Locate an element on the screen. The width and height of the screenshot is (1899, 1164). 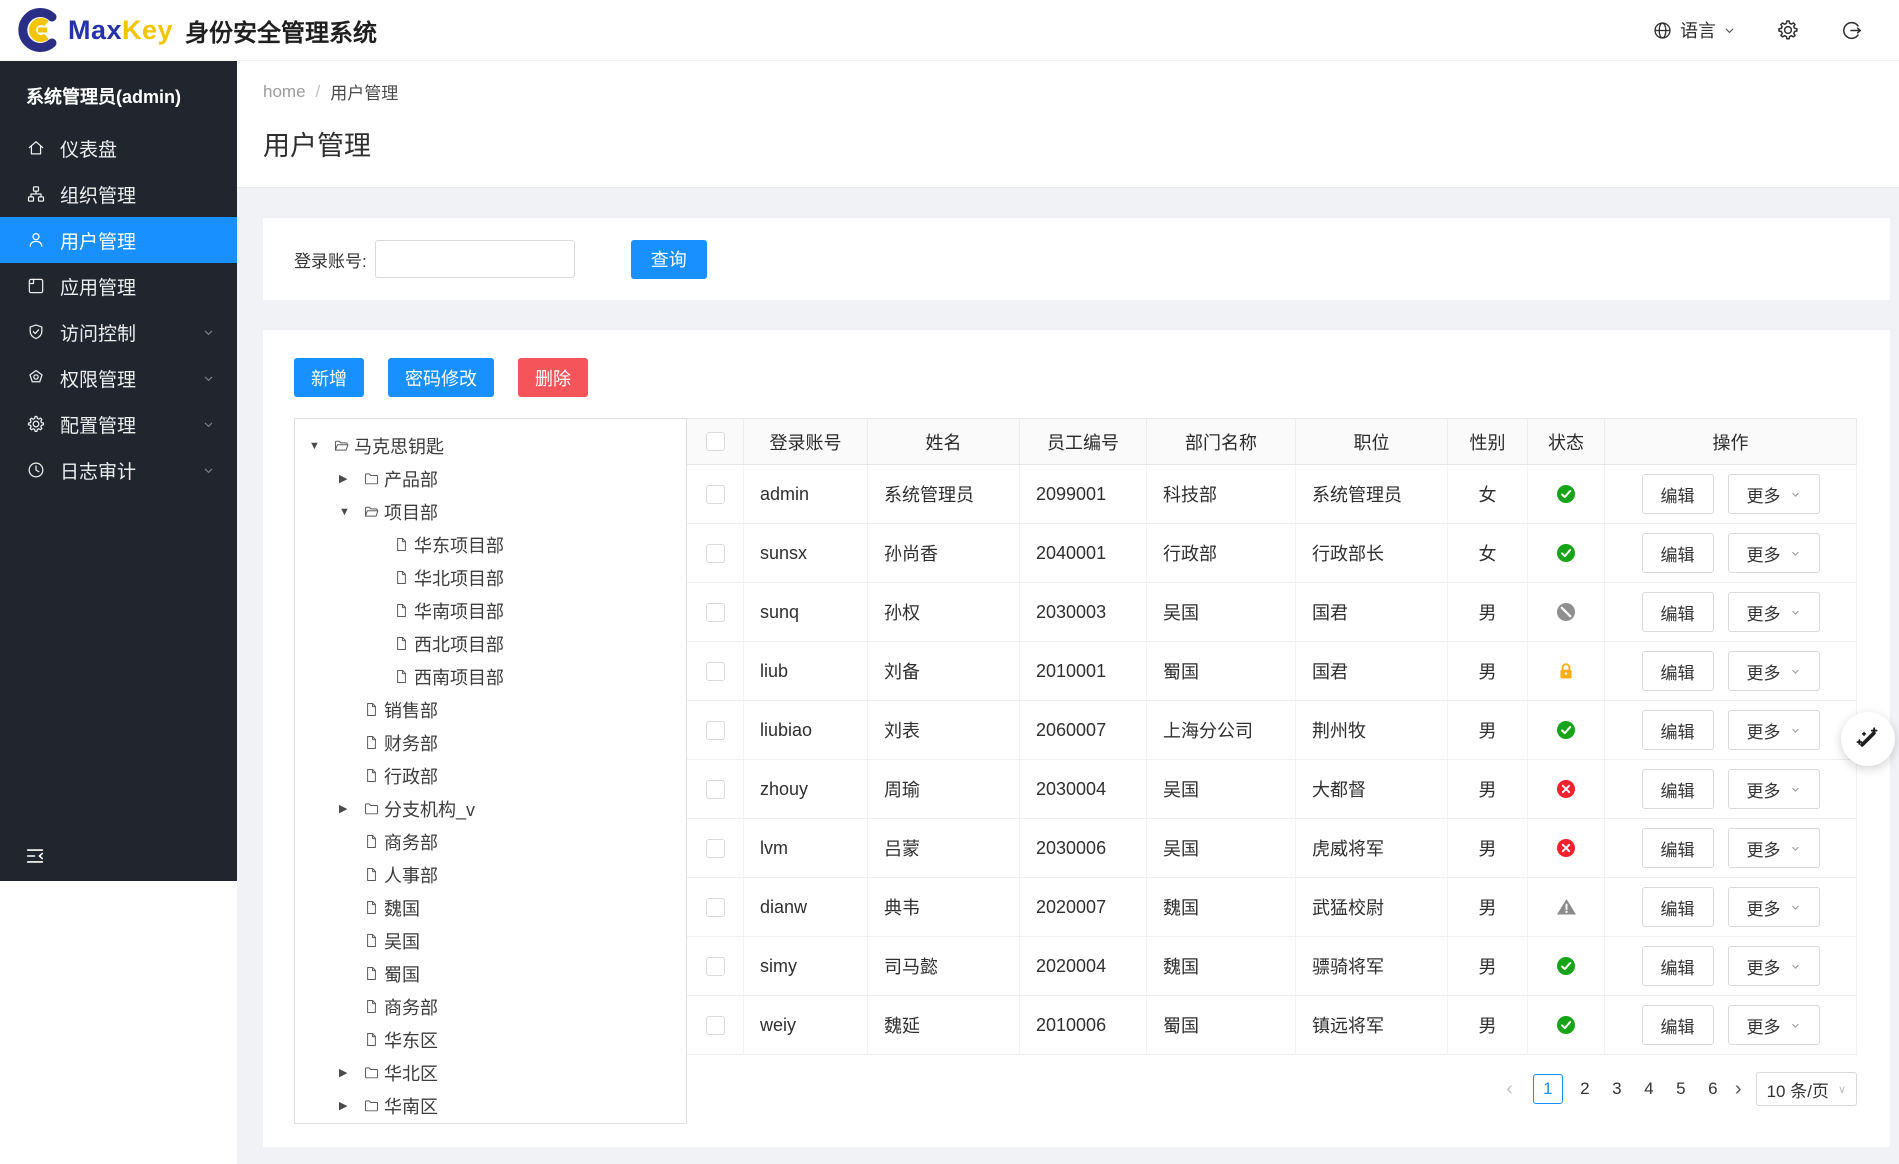
pagination-page-3: 3 is located at coordinates (1617, 1089).